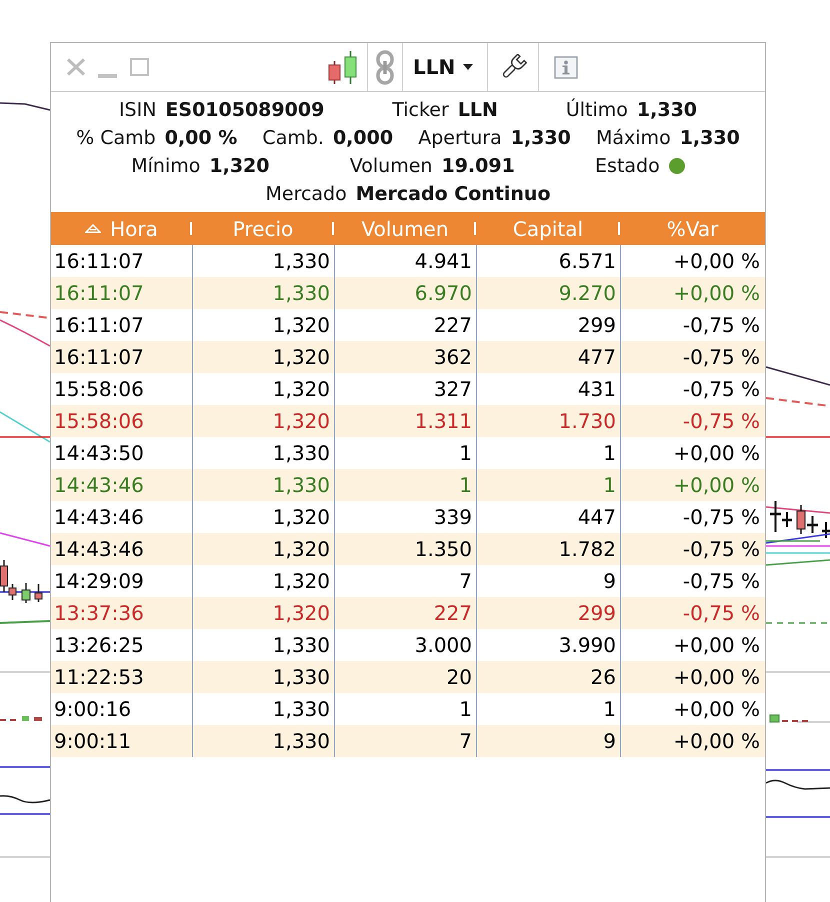  Describe the element at coordinates (306, 194) in the screenshot. I see `field-label: Mercado` at that location.